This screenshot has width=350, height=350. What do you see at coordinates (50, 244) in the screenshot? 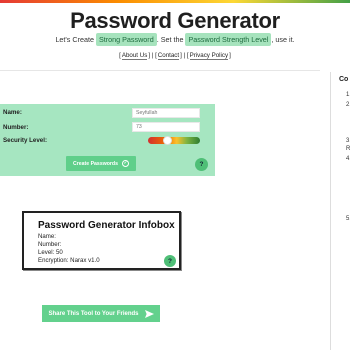
I see `infobox-number: Number:` at bounding box center [50, 244].